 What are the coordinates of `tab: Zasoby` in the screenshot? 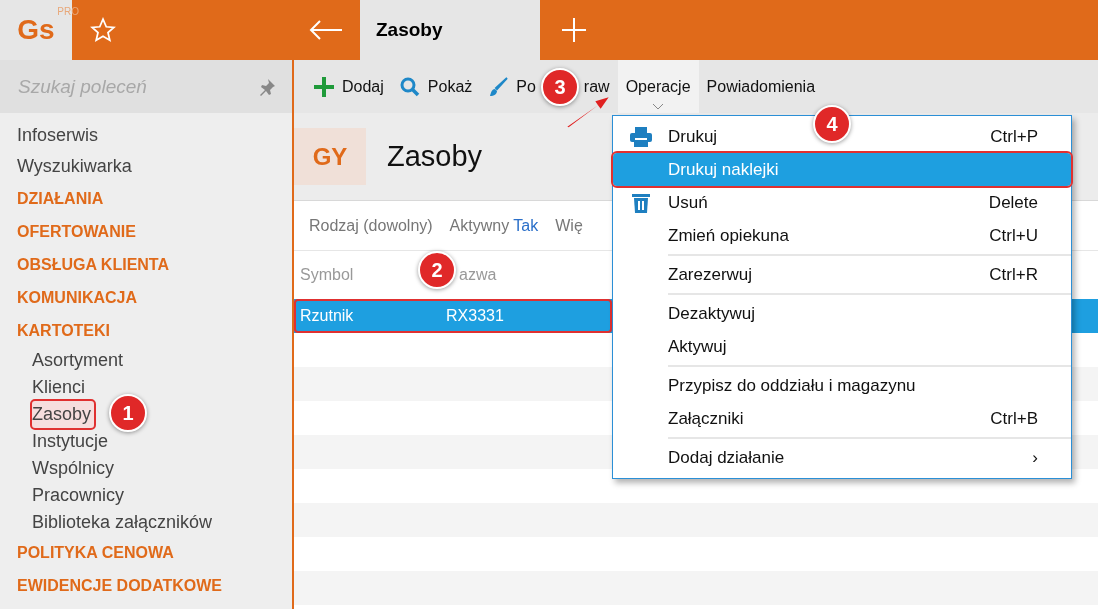 It's located at (450, 30).